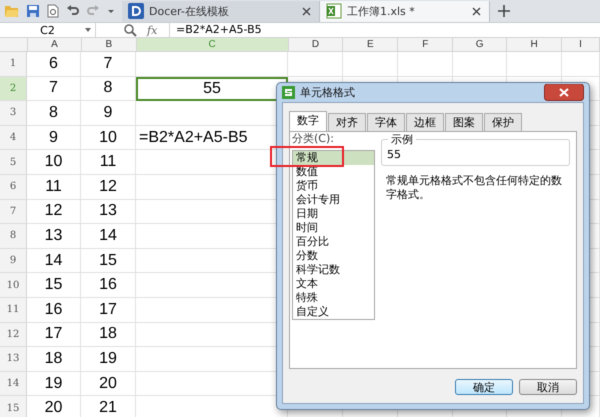  Describe the element at coordinates (13, 406) in the screenshot. I see `row-header: 15` at that location.